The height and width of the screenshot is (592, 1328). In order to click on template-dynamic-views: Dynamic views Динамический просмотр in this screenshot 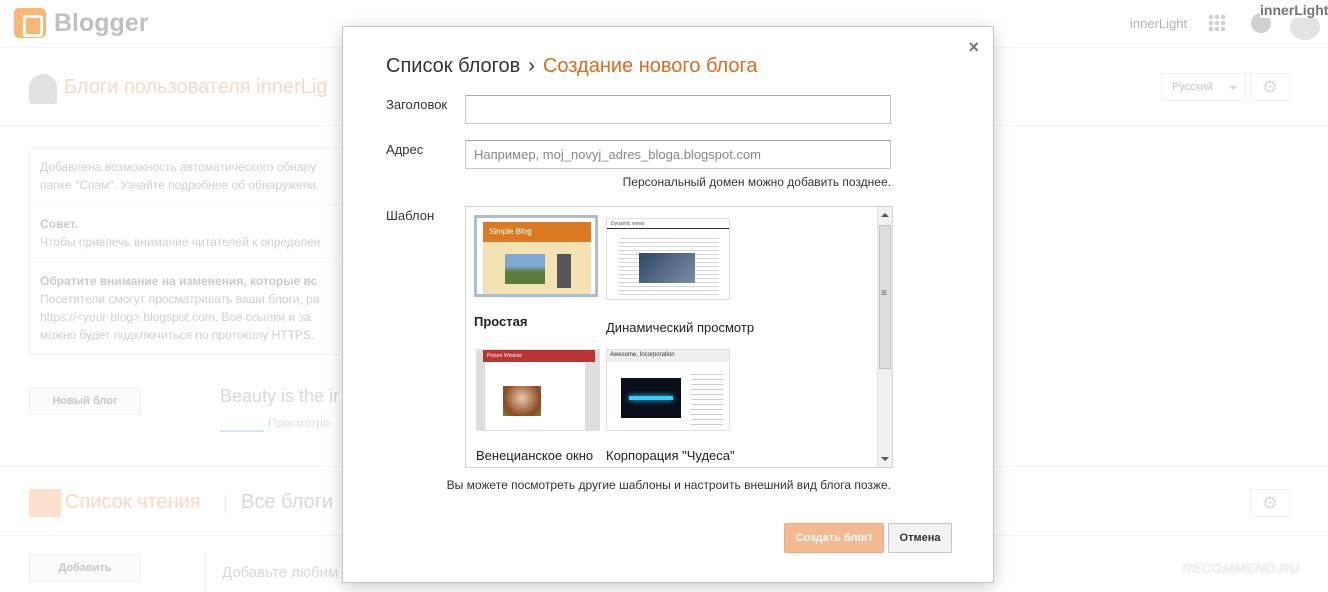, I will do `click(680, 276)`.